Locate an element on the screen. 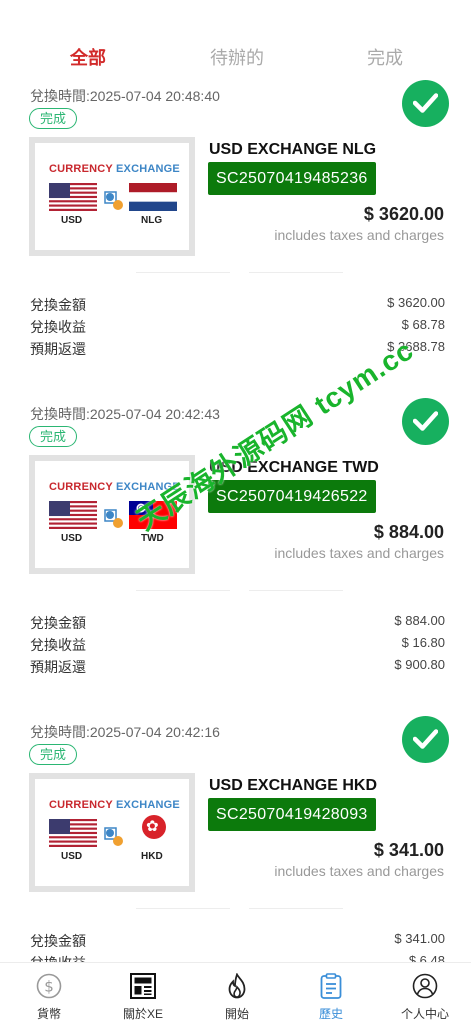 This screenshot has height=1024, width=471. order-id-badge: SC25070419485236 is located at coordinates (292, 178).